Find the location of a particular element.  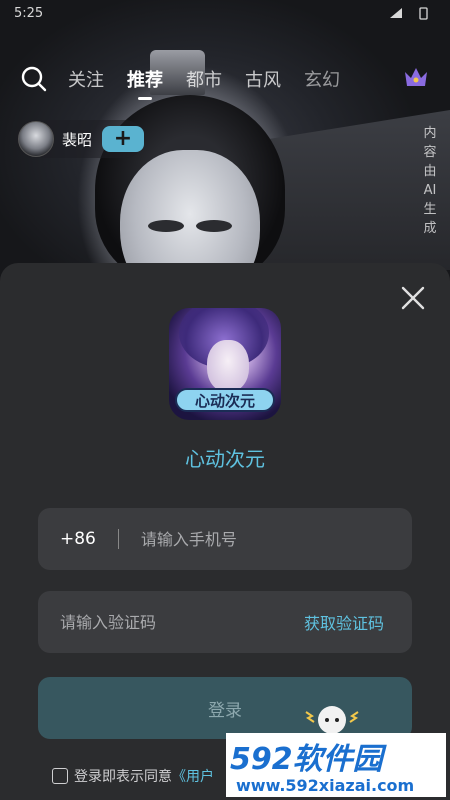

status-time: 5:25 is located at coordinates (29, 13).